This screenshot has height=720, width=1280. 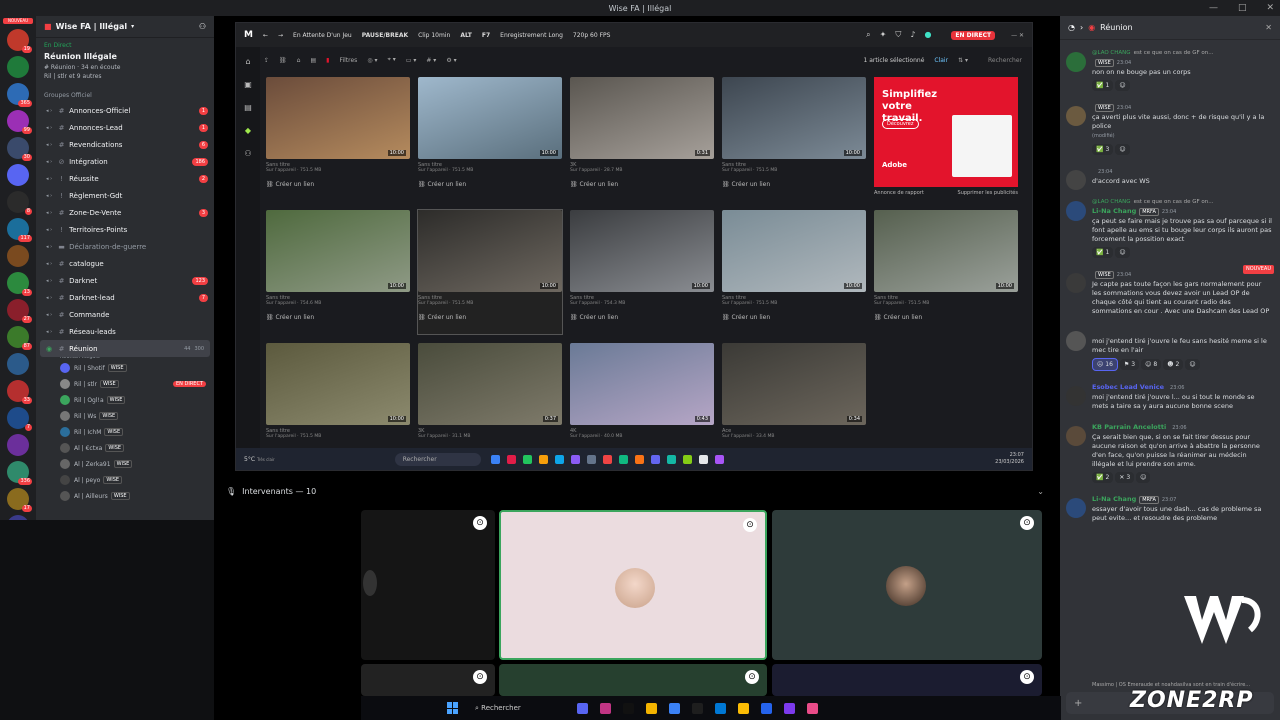 What do you see at coordinates (247, 153) in the screenshot?
I see `friends-icon: ⚇` at bounding box center [247, 153].